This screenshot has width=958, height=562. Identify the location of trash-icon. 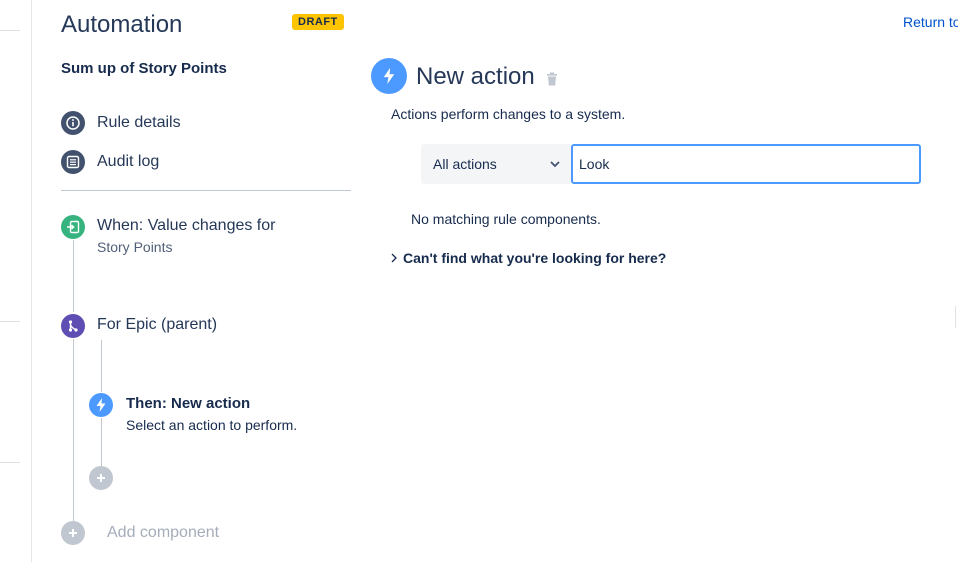
(552, 81).